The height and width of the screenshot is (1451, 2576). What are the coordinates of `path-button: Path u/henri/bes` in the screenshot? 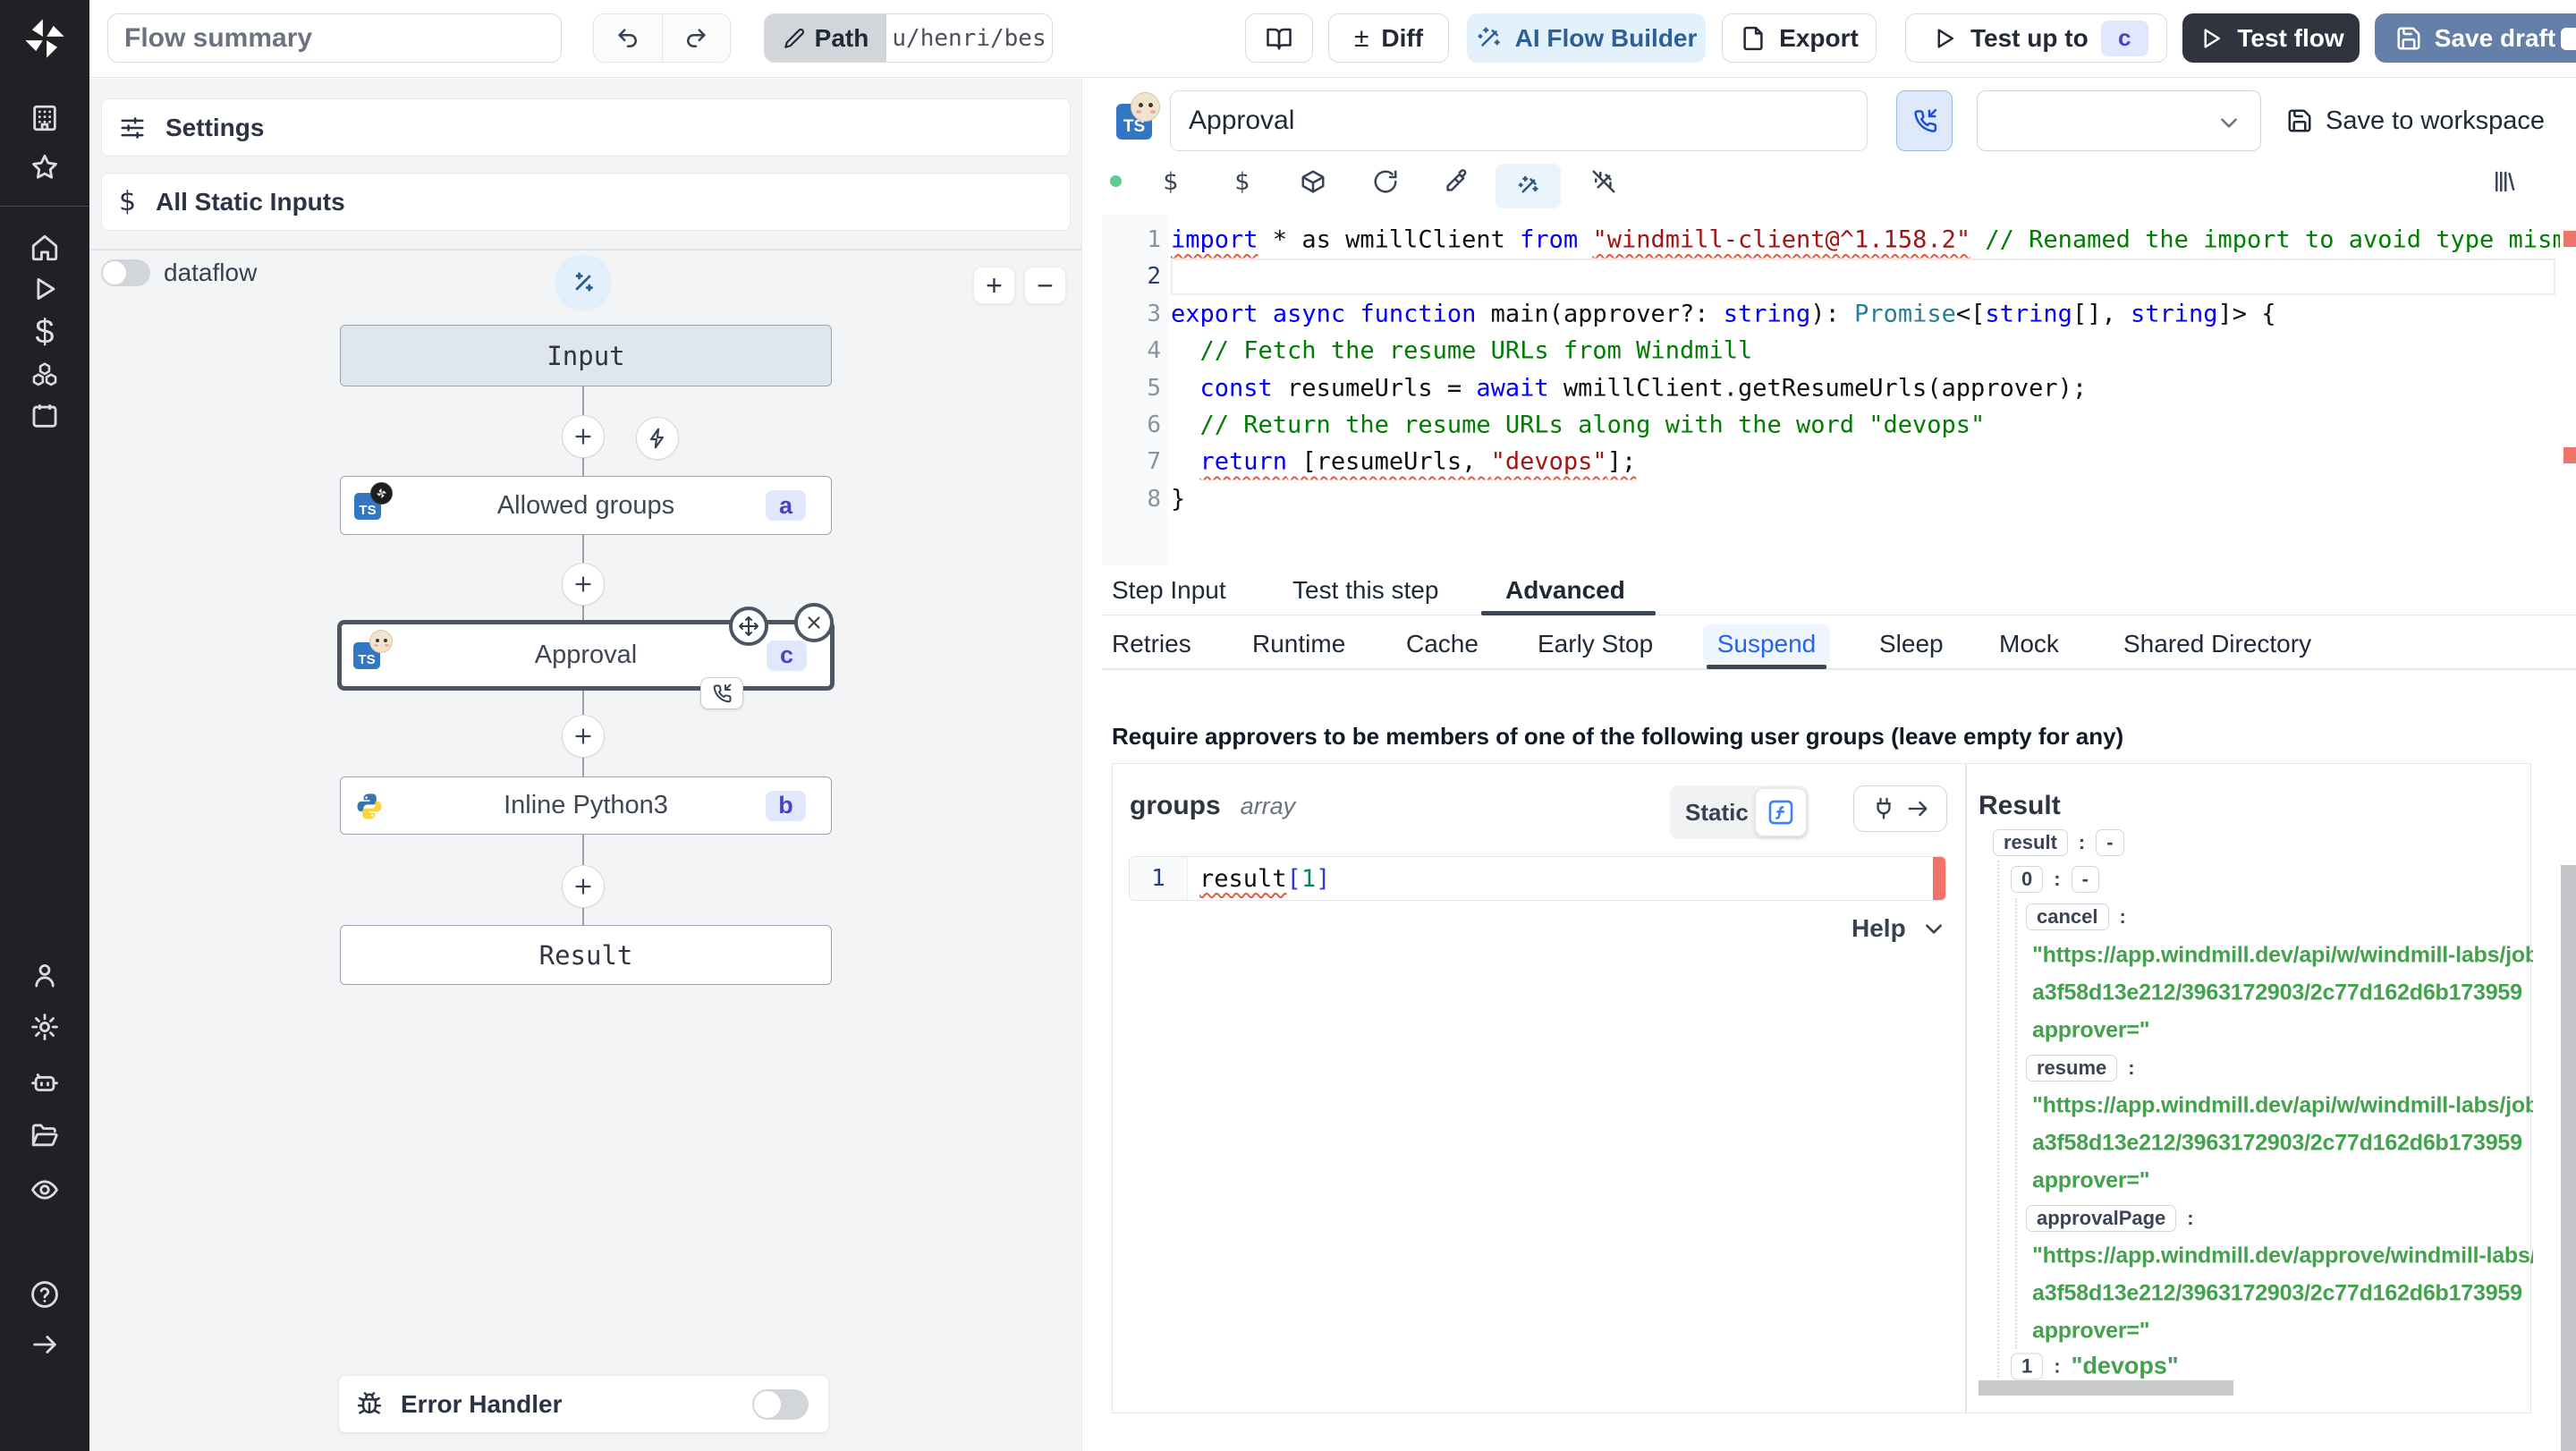 It's located at (908, 38).